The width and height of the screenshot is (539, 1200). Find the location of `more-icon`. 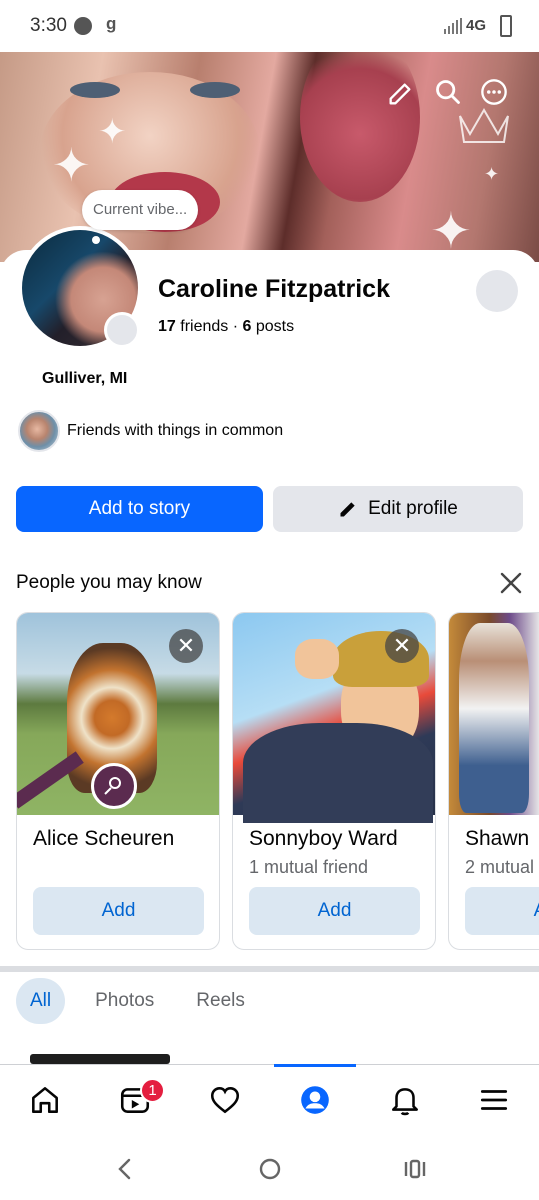

more-icon is located at coordinates (494, 92).